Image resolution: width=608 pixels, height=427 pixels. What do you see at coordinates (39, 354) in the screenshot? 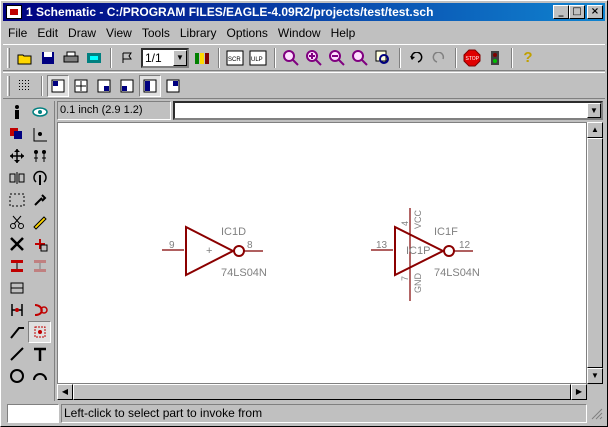
I see `text-icon` at bounding box center [39, 354].